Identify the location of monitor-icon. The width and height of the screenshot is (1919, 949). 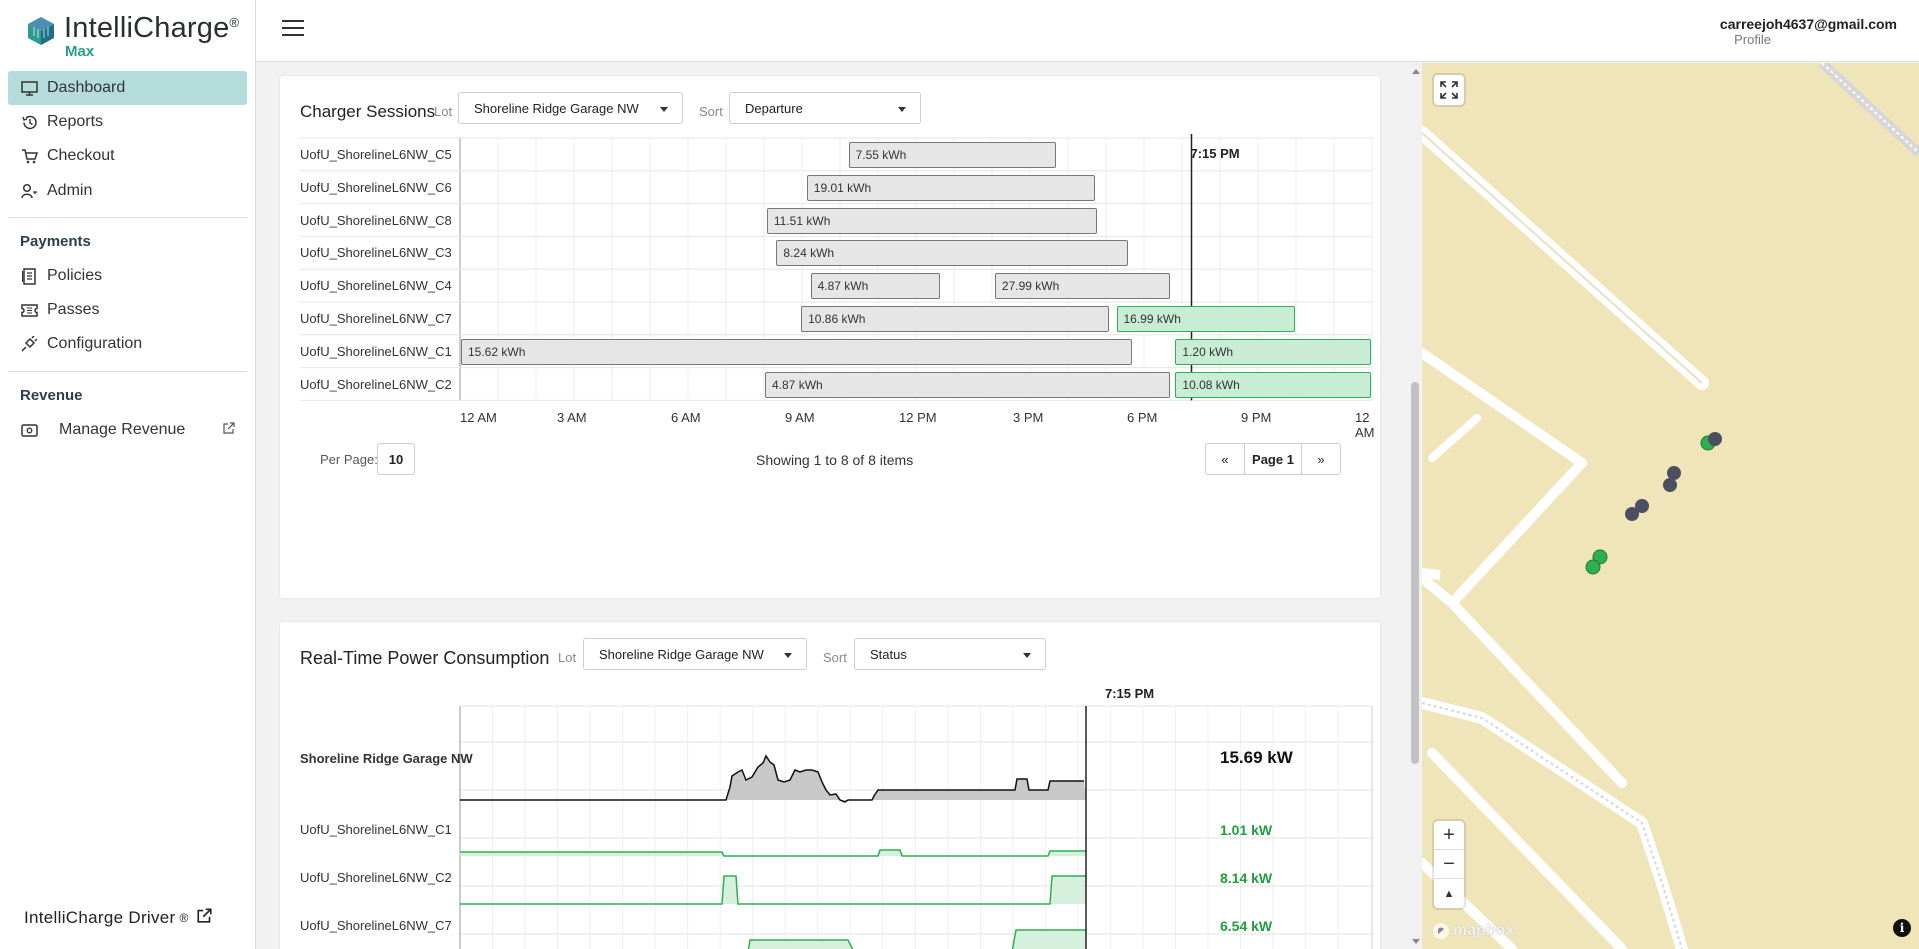
(29, 88).